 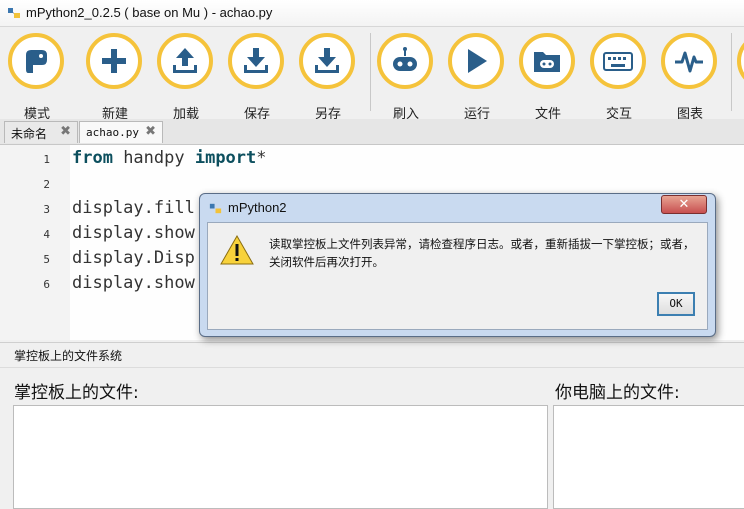 I want to click on play-icon, so click(x=477, y=61).